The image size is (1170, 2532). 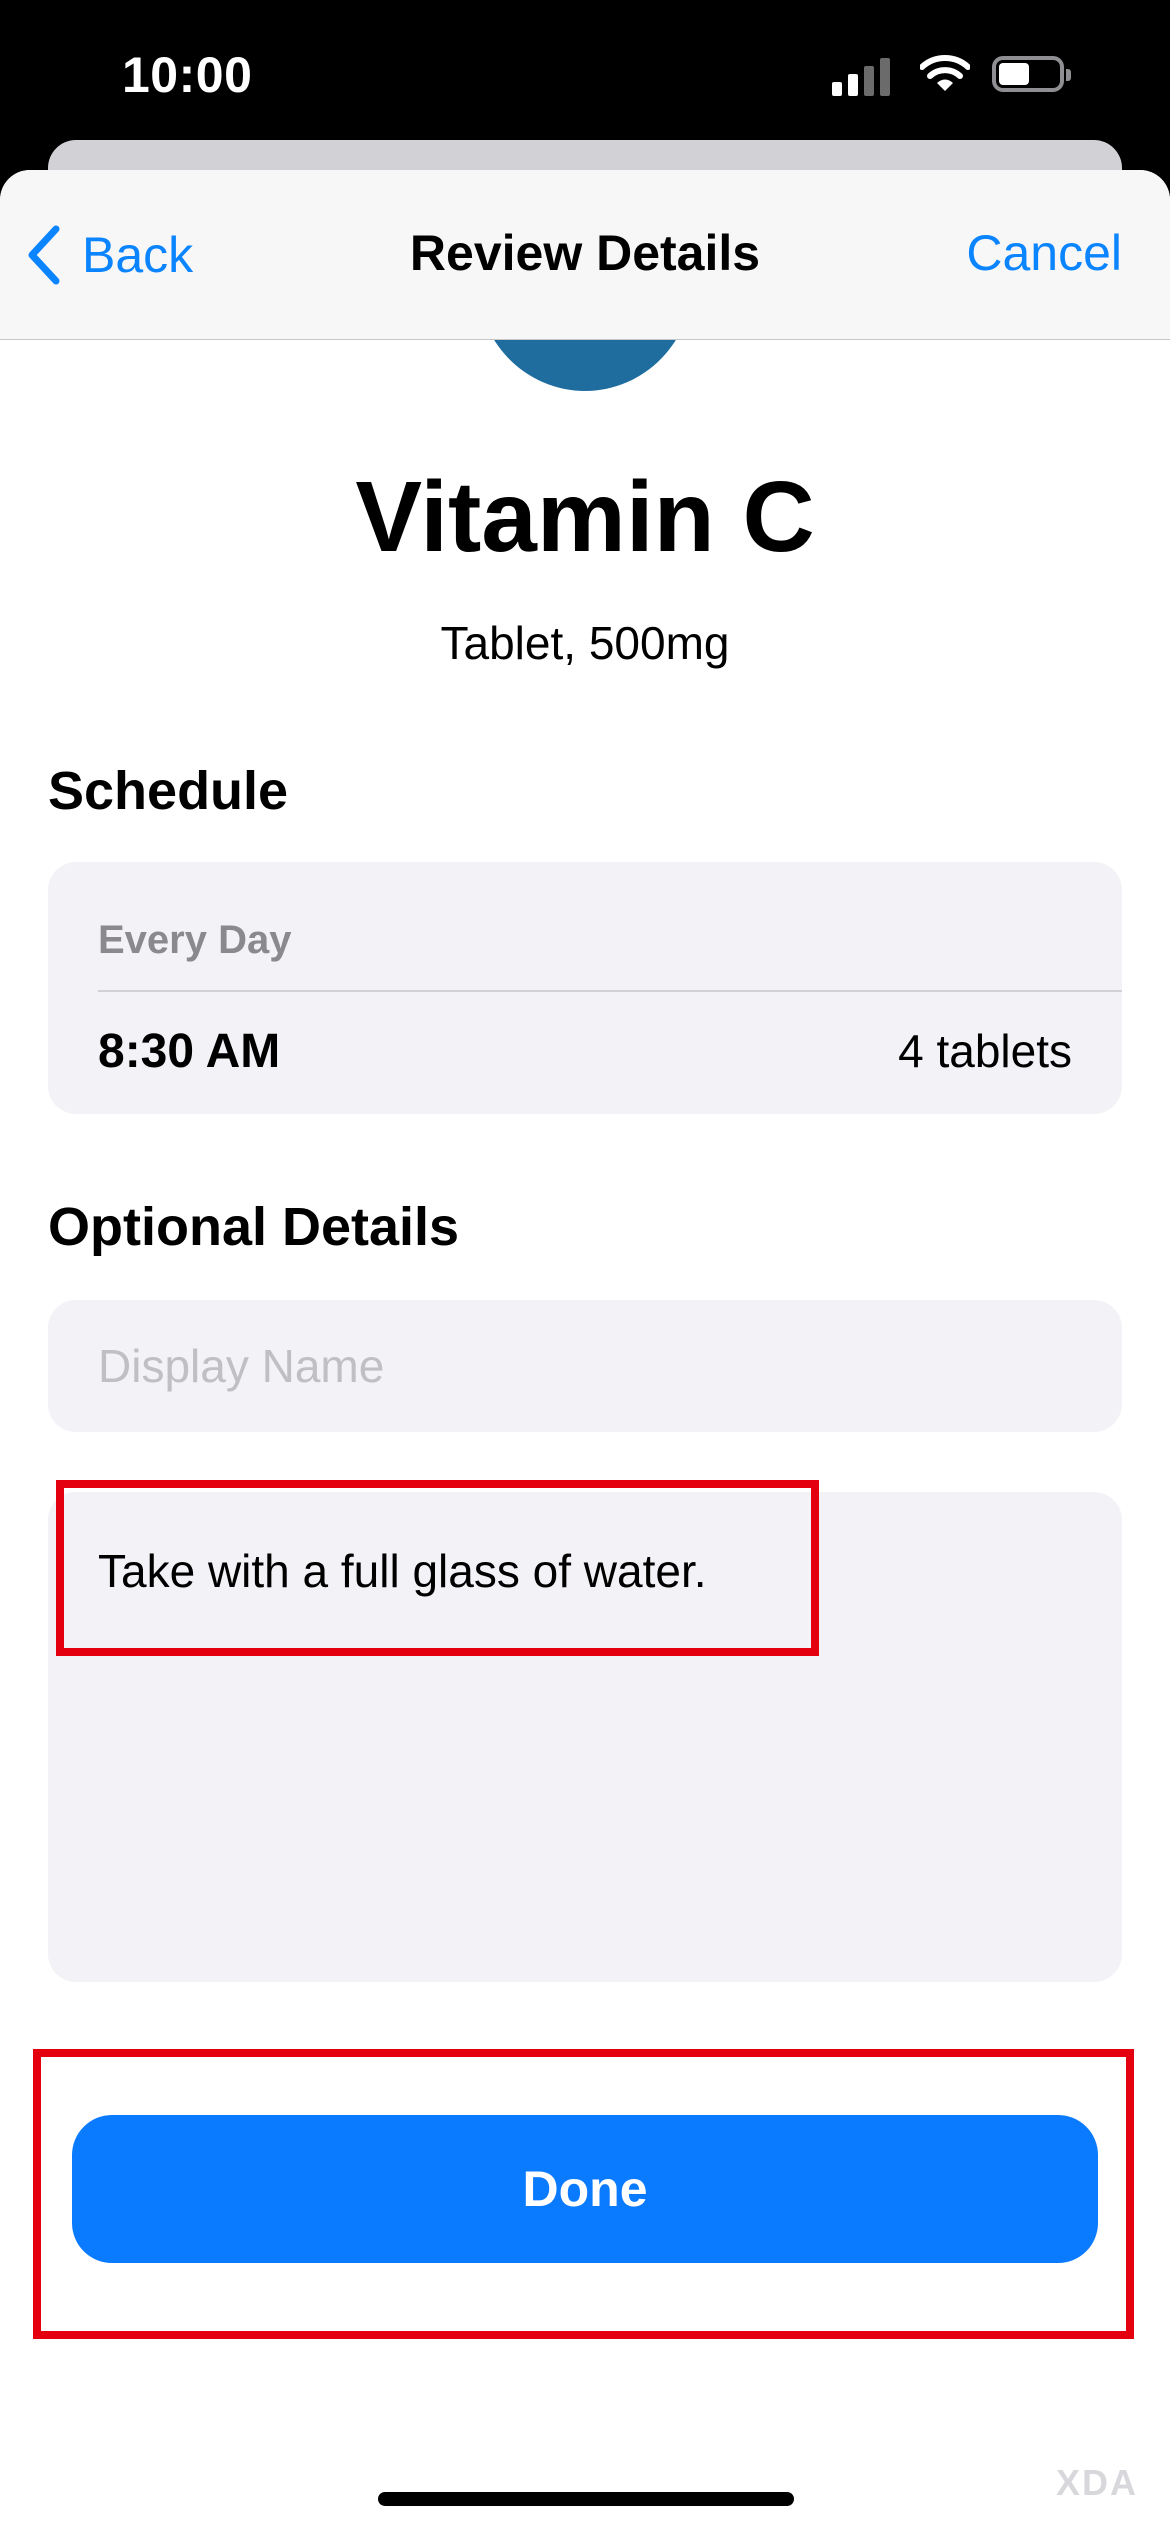 I want to click on notes-text: Take with a full glass of water., so click(x=402, y=1571).